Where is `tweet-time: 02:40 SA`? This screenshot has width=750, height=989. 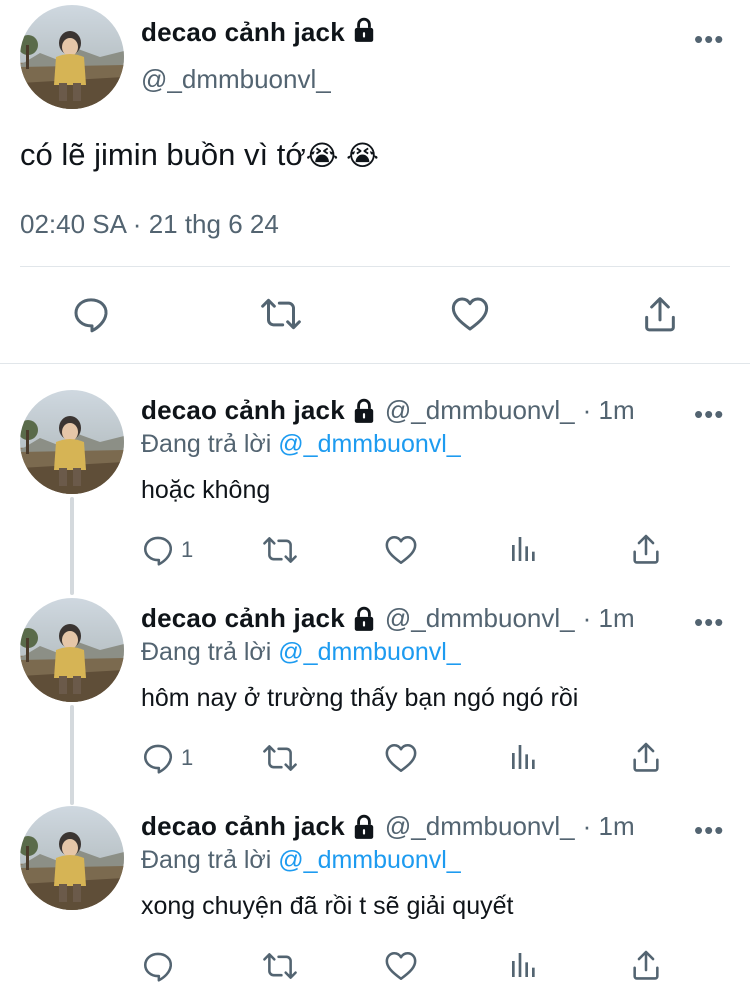 tweet-time: 02:40 SA is located at coordinates (73, 224).